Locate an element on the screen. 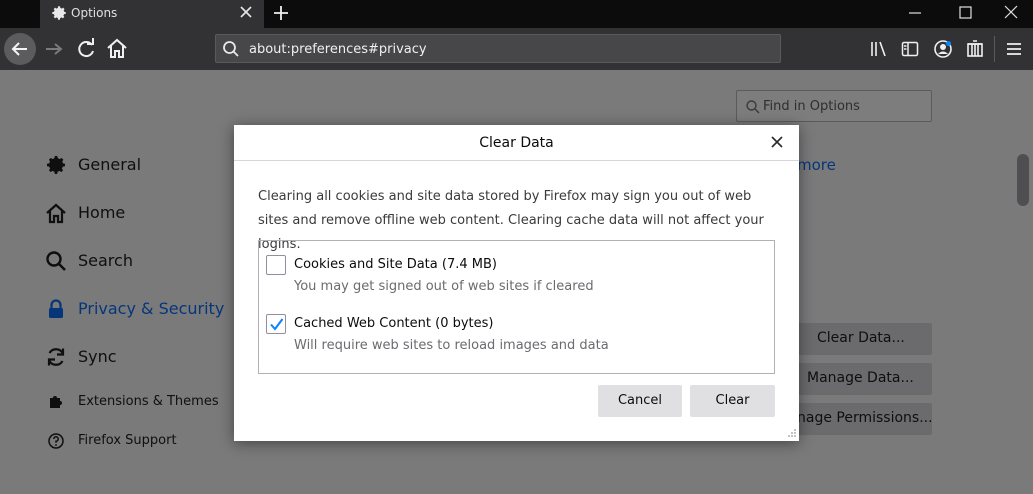  puzzle-icon is located at coordinates (56, 402).